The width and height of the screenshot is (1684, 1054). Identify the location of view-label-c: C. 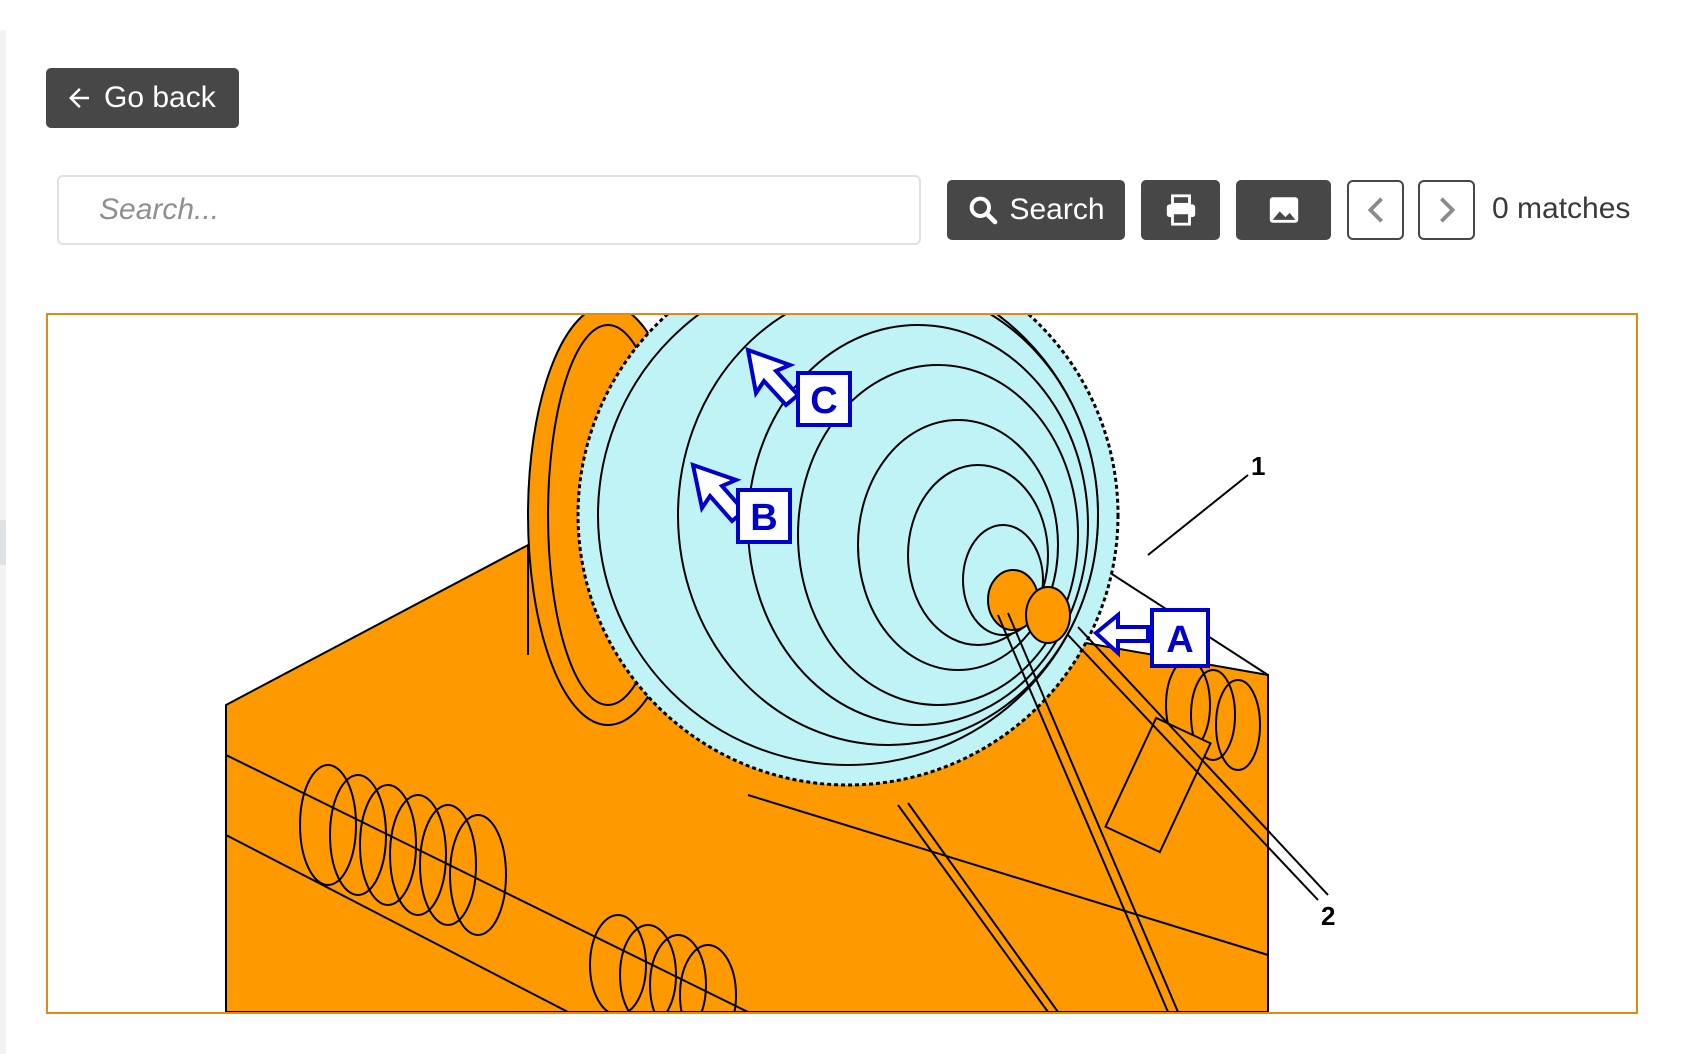
(824, 399).